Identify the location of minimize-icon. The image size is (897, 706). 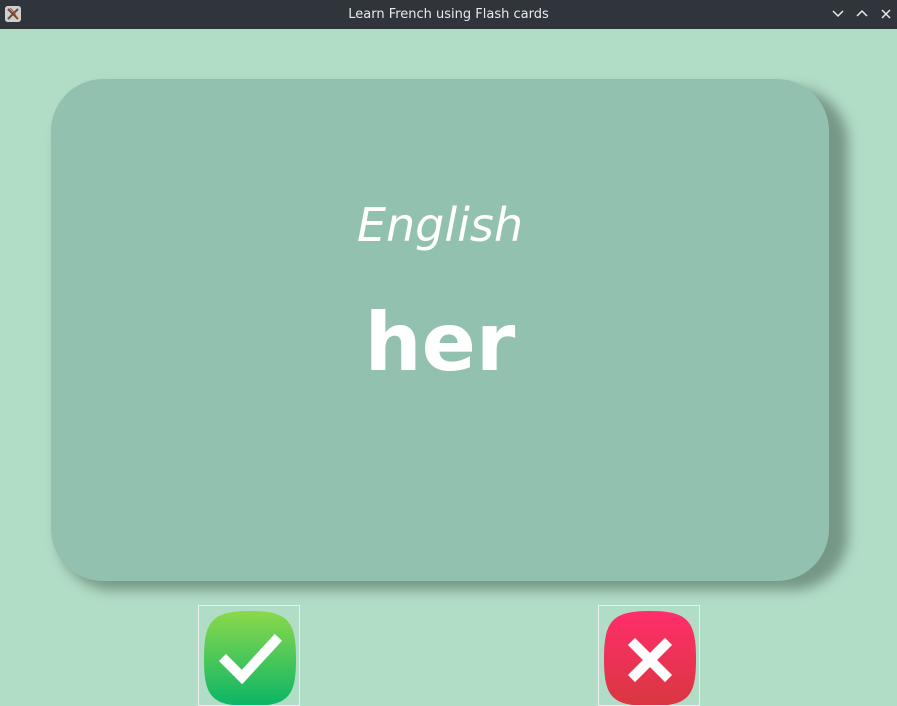
(838, 14).